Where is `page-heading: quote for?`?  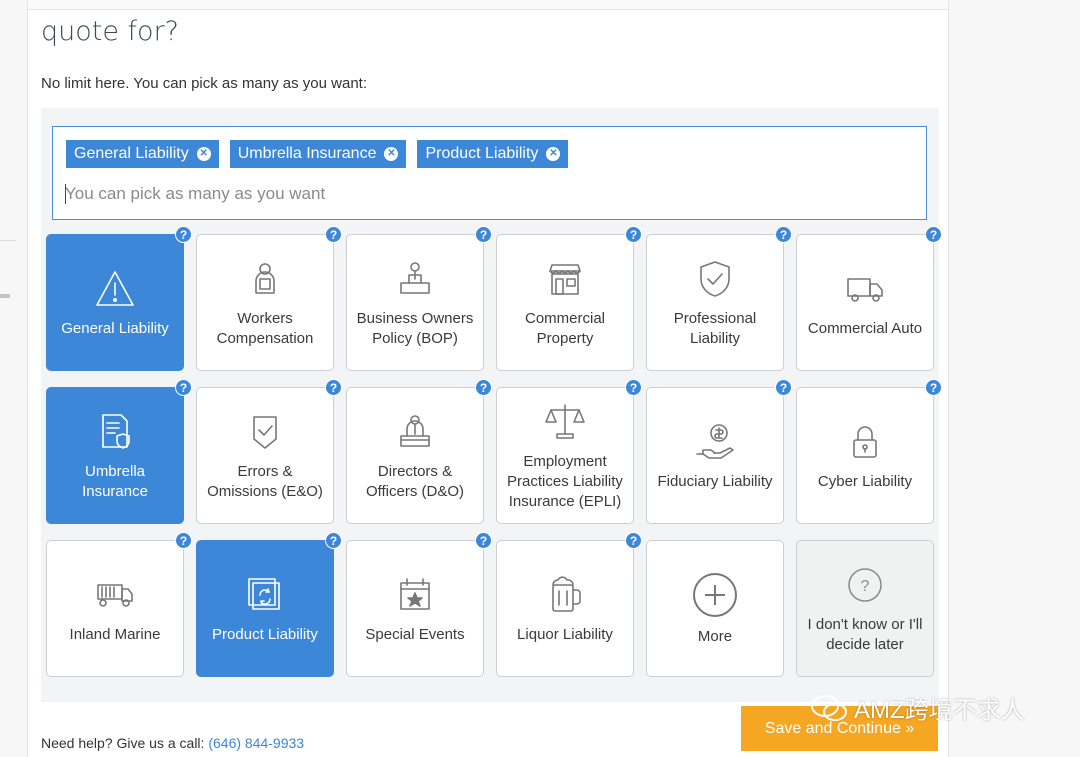 page-heading: quote for? is located at coordinates (110, 31).